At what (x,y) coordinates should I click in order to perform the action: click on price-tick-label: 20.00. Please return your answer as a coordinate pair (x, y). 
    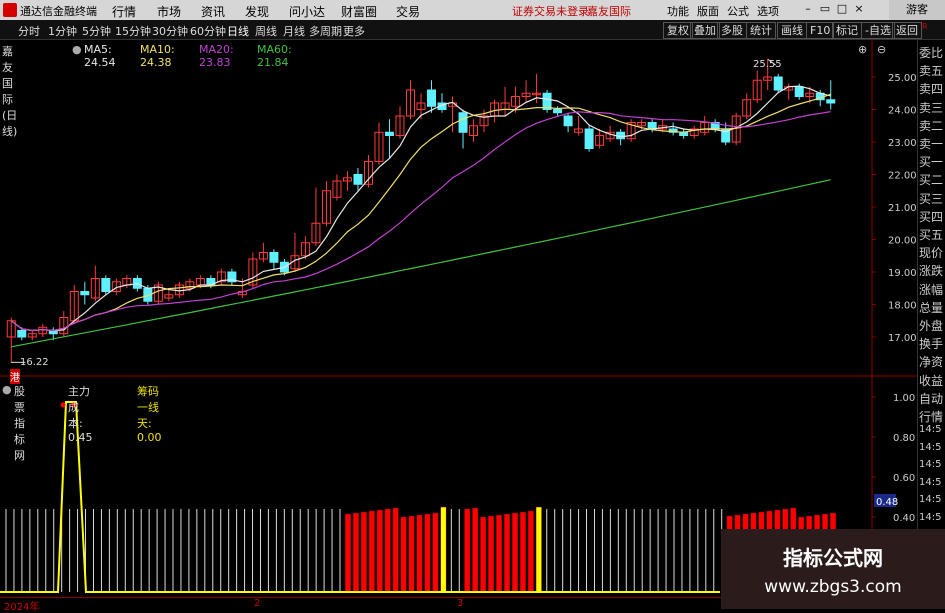
    Looking at the image, I should click on (902, 241).